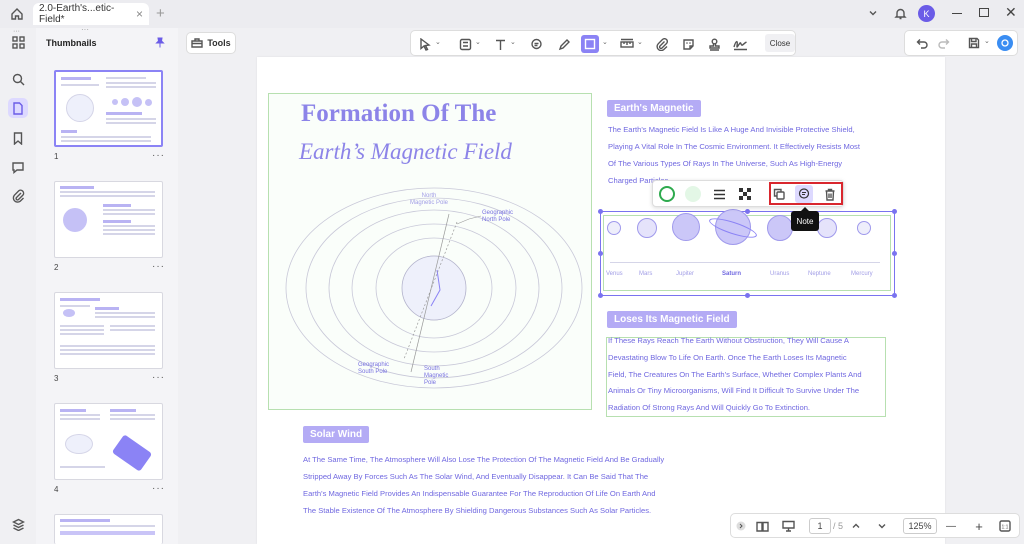  I want to click on new-tab-button: +, so click(160, 13).